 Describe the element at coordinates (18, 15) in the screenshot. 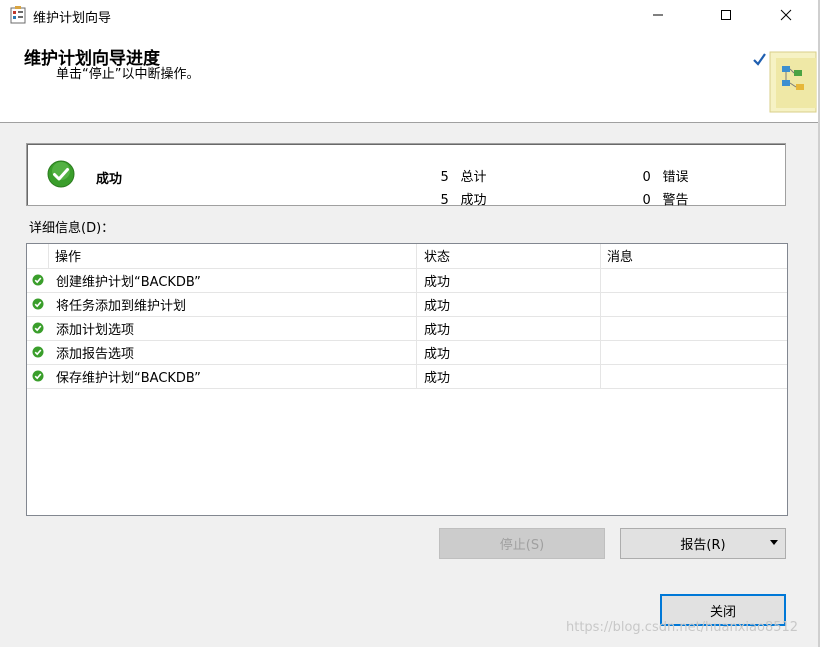

I see `maintenance-plan-app-icon` at that location.